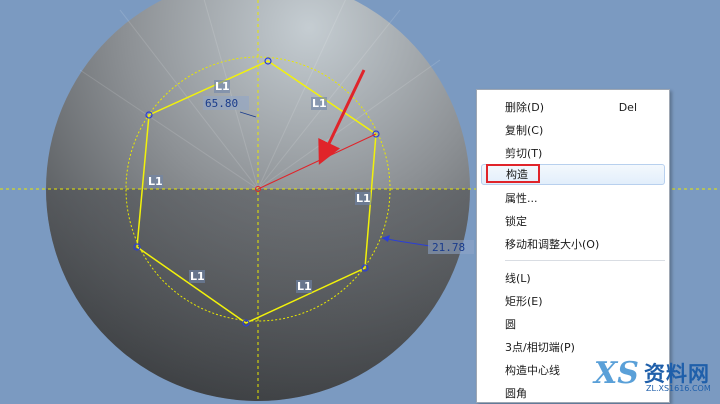 The width and height of the screenshot is (720, 404). Describe the element at coordinates (616, 373) in the screenshot. I see `watermark-logo: XS` at that location.